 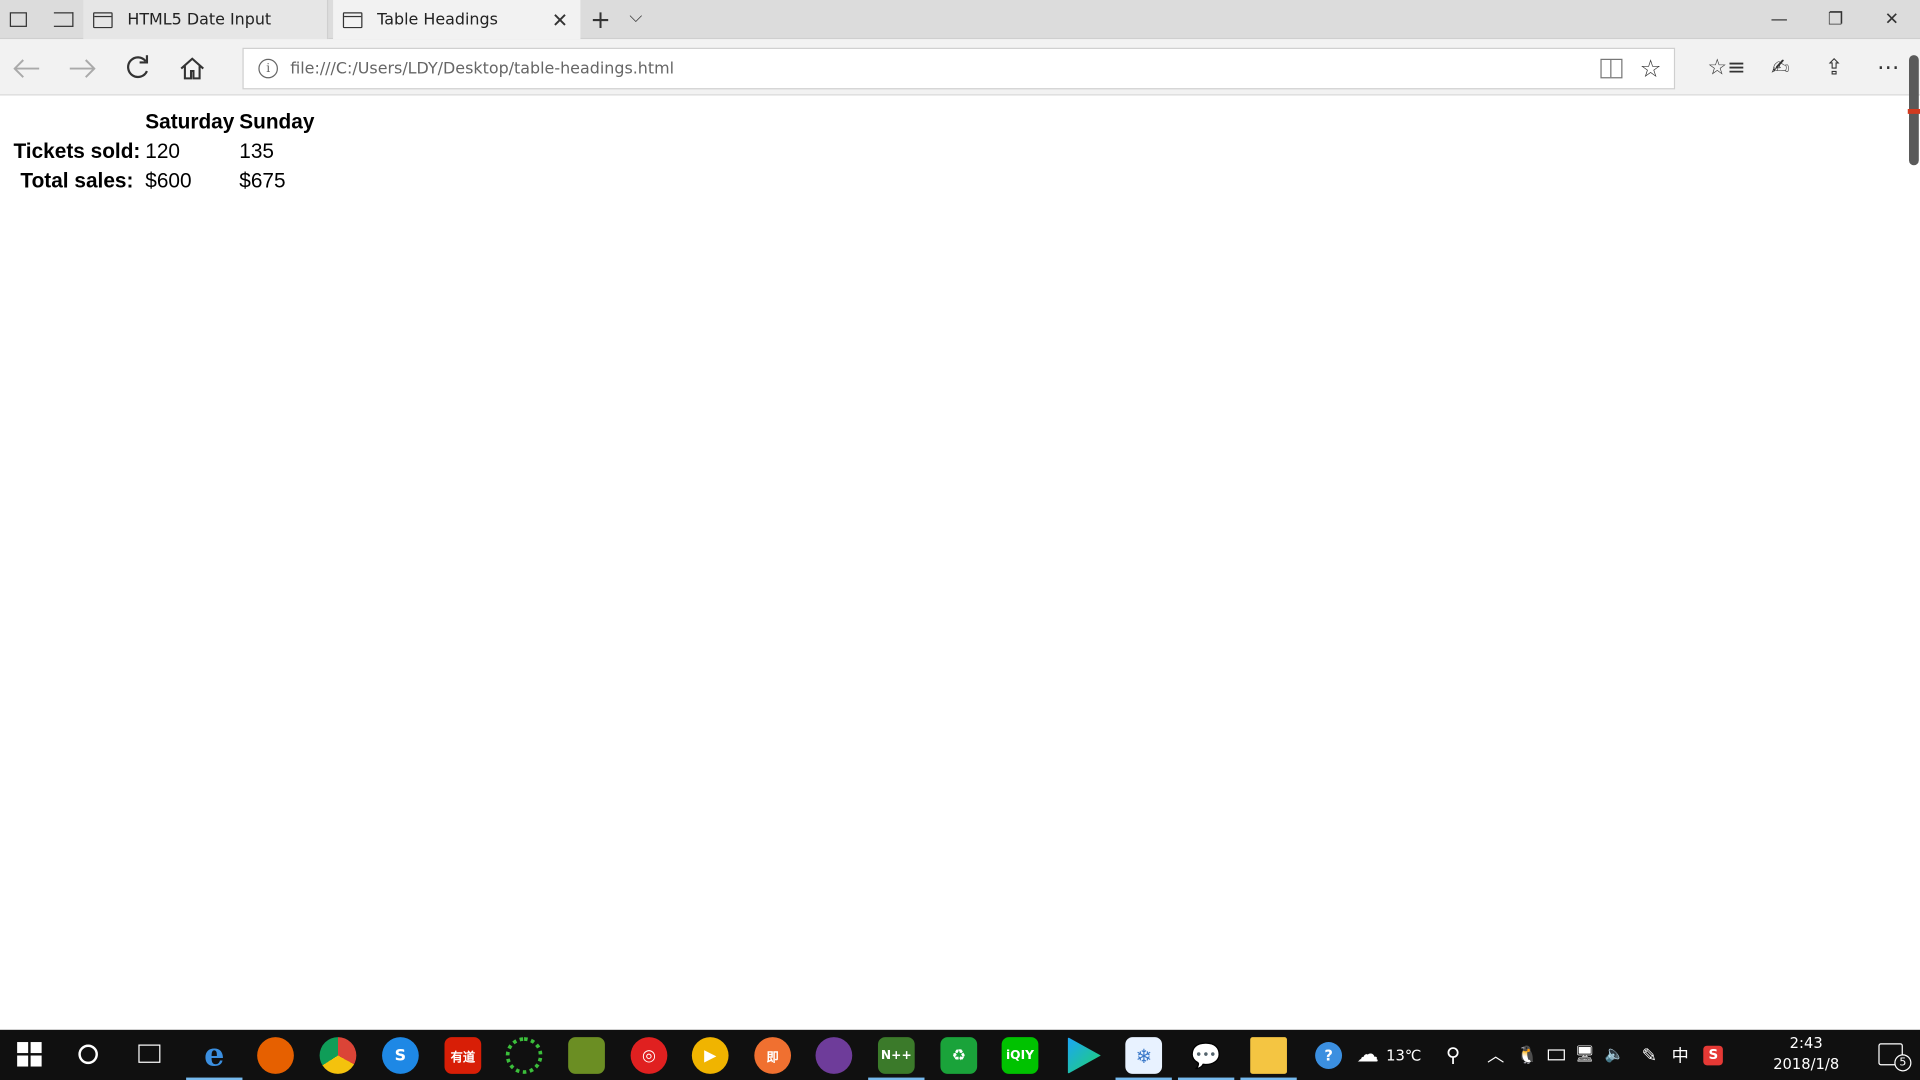 What do you see at coordinates (82, 68) in the screenshot?
I see `forward-icon` at bounding box center [82, 68].